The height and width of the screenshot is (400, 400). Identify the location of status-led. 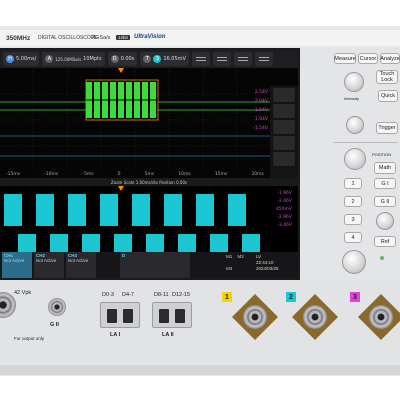
(382, 258).